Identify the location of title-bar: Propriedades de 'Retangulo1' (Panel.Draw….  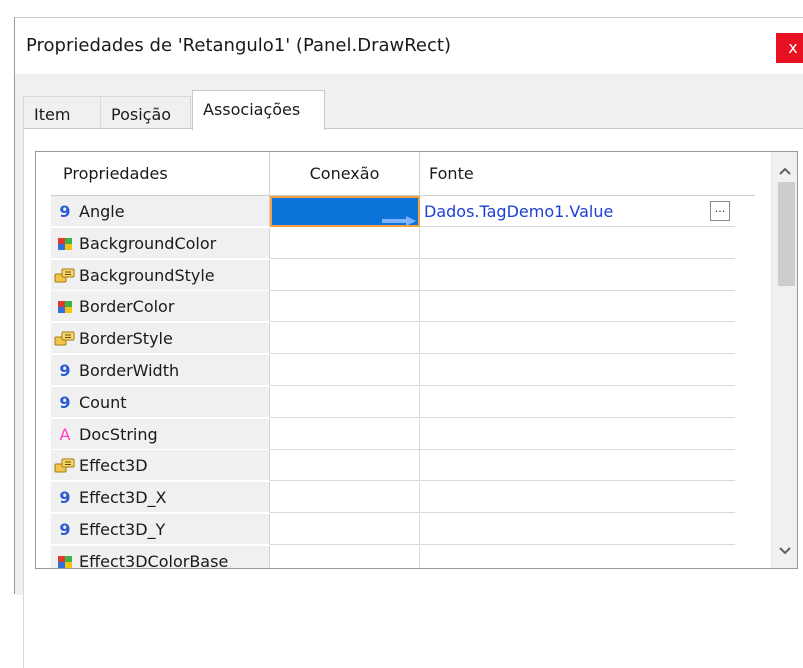
(409, 46).